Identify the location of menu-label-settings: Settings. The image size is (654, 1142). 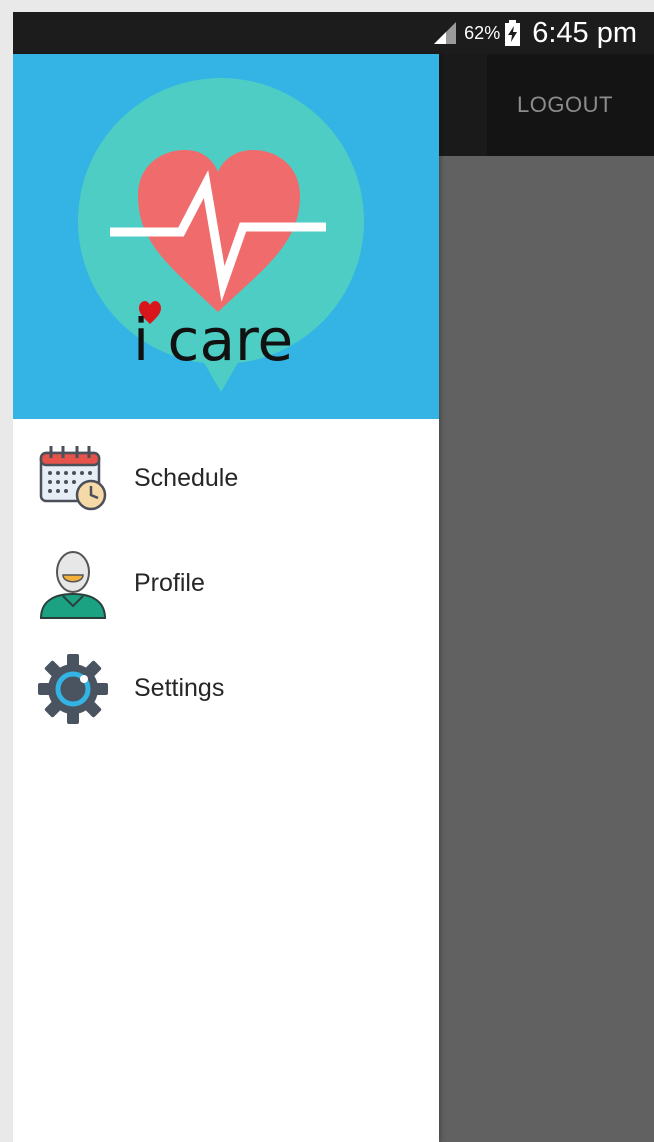
(179, 688).